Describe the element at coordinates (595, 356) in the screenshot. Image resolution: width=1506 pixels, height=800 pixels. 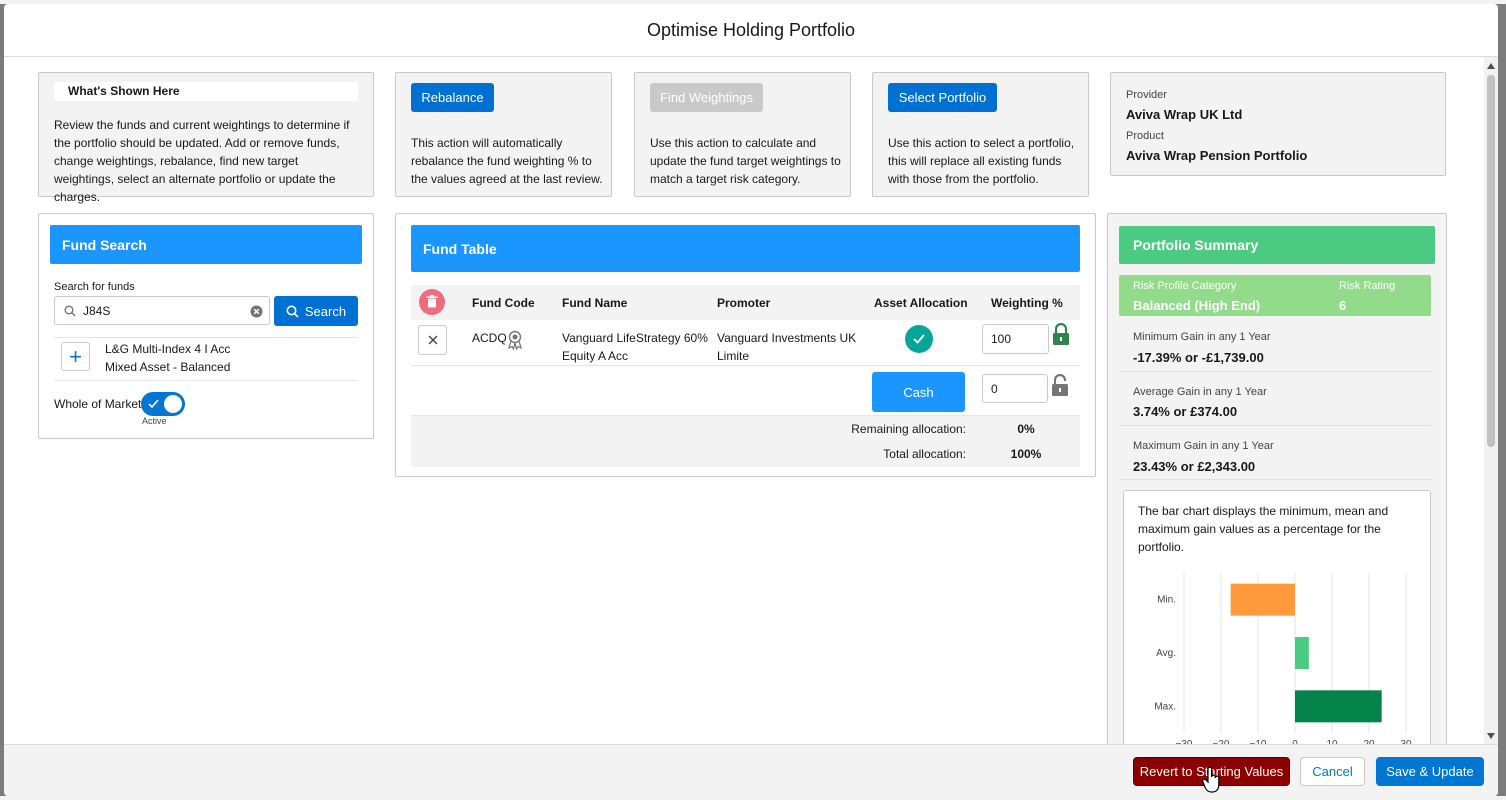
I see `fund-name-line2: Equity A Acc` at that location.